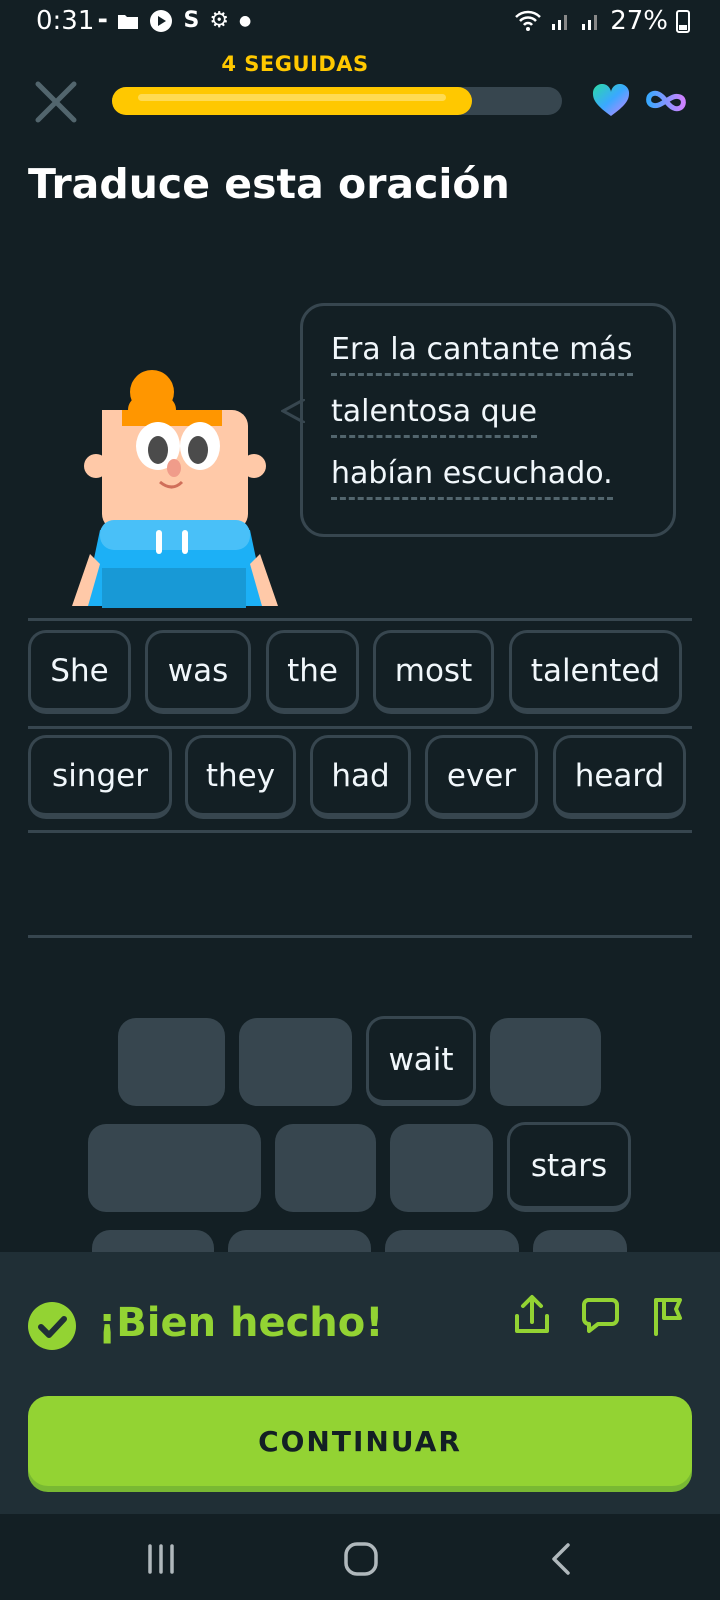 The height and width of the screenshot is (1600, 720). What do you see at coordinates (619, 777) in the screenshot?
I see `answer-word-chip: heard` at bounding box center [619, 777].